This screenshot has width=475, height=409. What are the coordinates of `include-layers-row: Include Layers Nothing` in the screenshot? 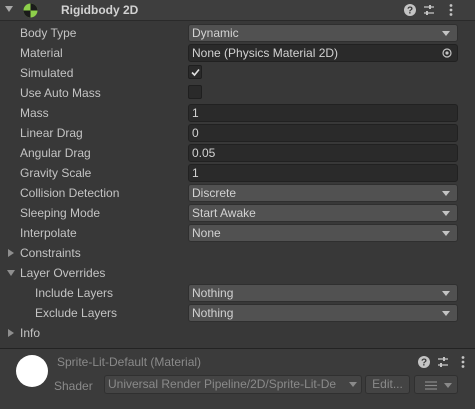 It's located at (237, 293).